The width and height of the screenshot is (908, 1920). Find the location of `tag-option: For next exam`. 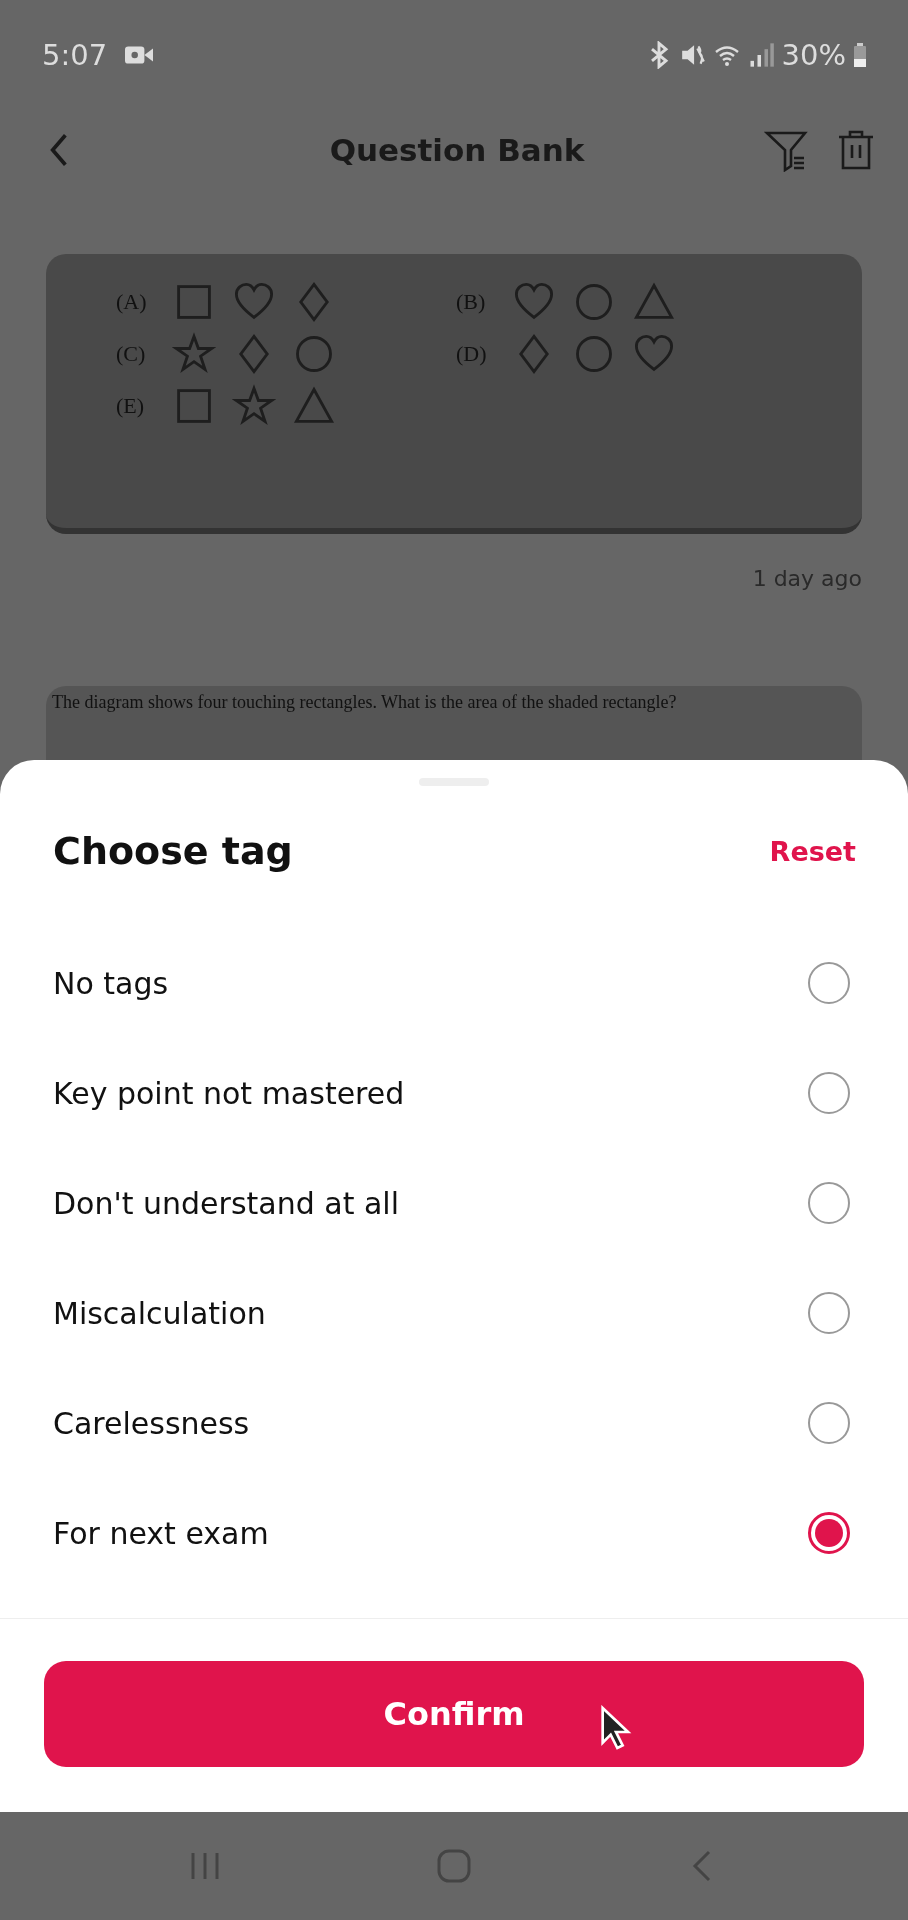

tag-option: For next exam is located at coordinates (161, 1533).